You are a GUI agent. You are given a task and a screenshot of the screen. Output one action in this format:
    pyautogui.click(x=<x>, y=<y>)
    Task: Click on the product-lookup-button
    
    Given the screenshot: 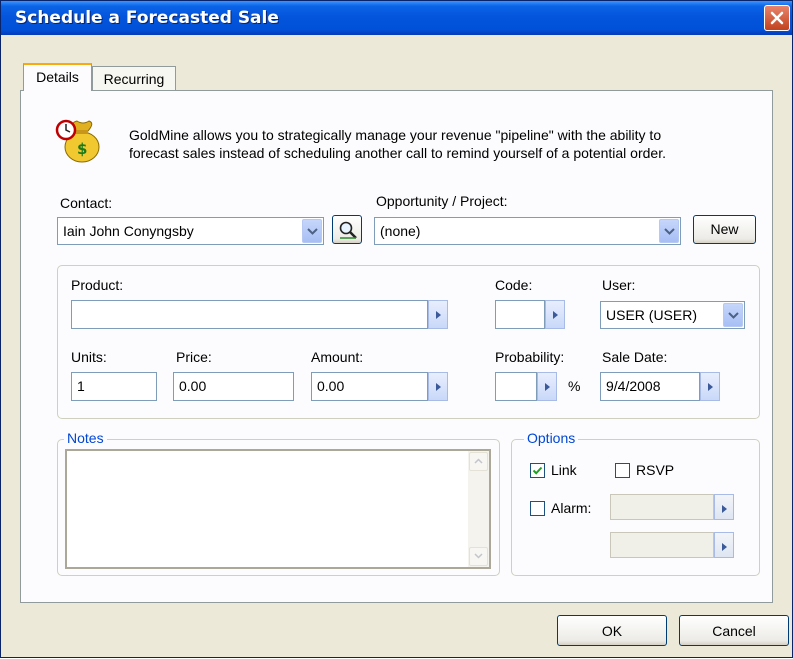 What is the action you would take?
    pyautogui.click(x=438, y=314)
    